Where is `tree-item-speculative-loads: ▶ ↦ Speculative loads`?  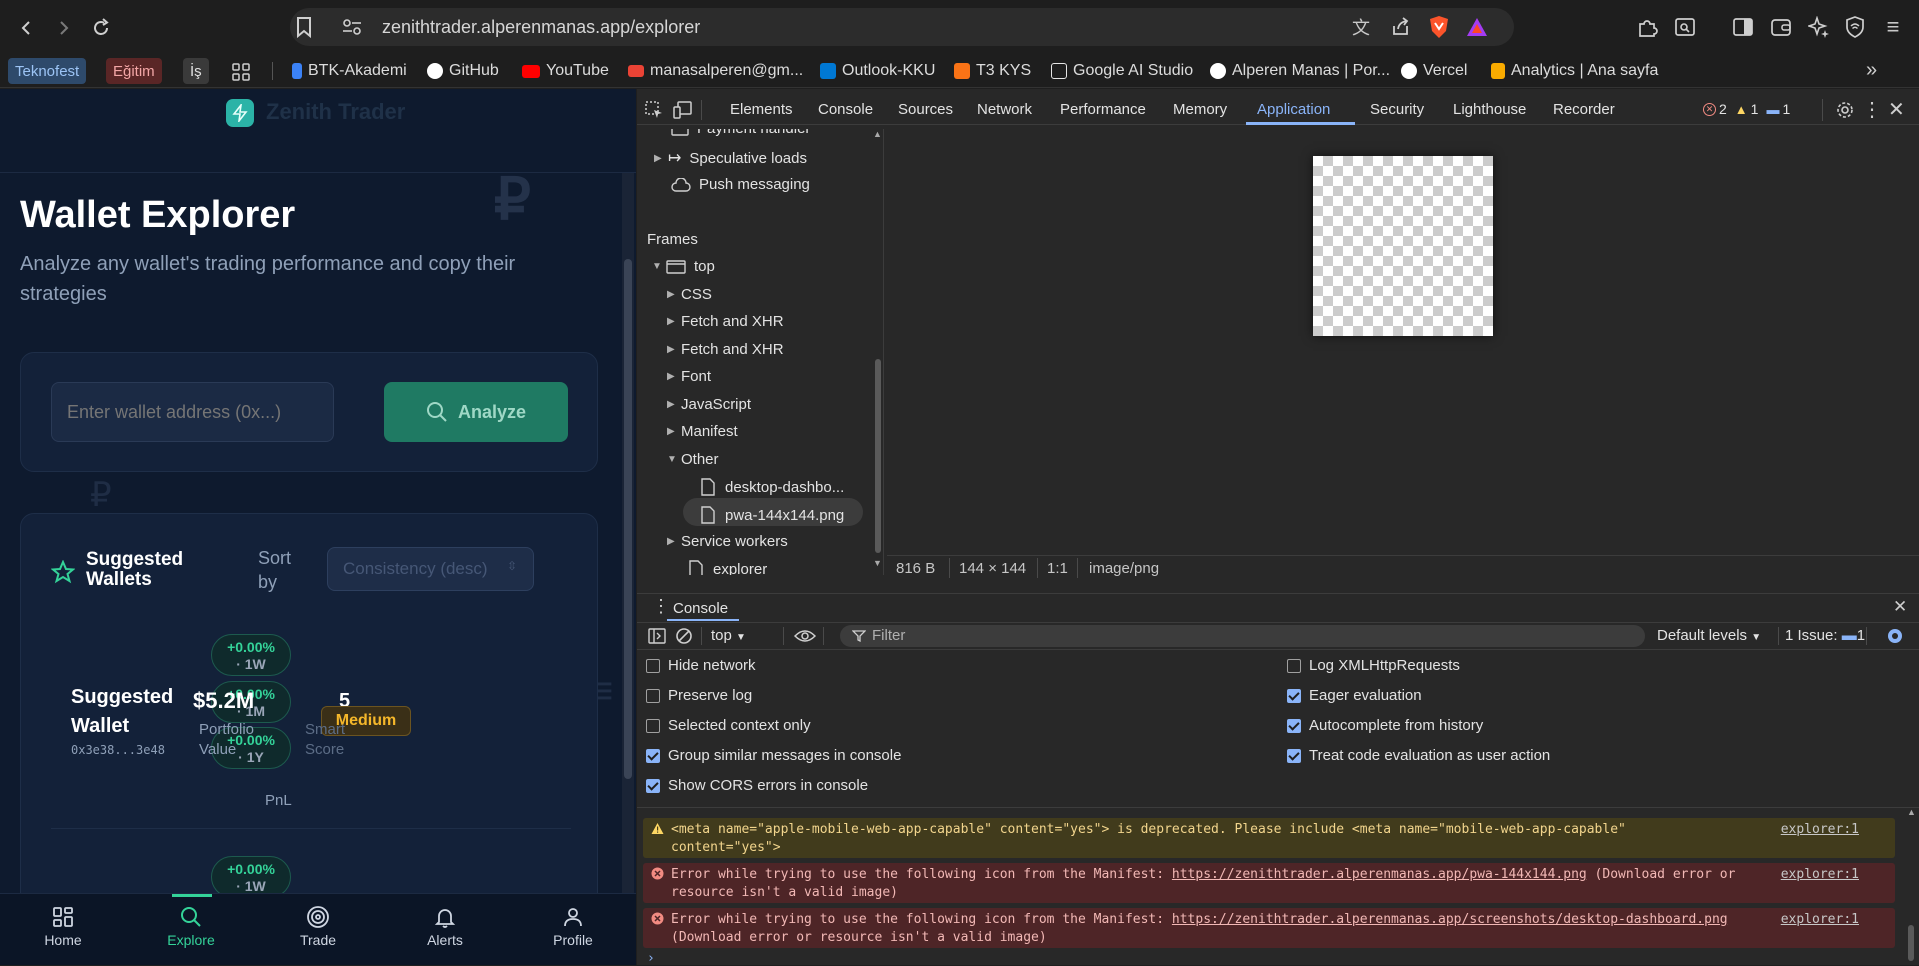
tree-item-speculative-loads: ▶ ↦ Speculative loads is located at coordinates (730, 158).